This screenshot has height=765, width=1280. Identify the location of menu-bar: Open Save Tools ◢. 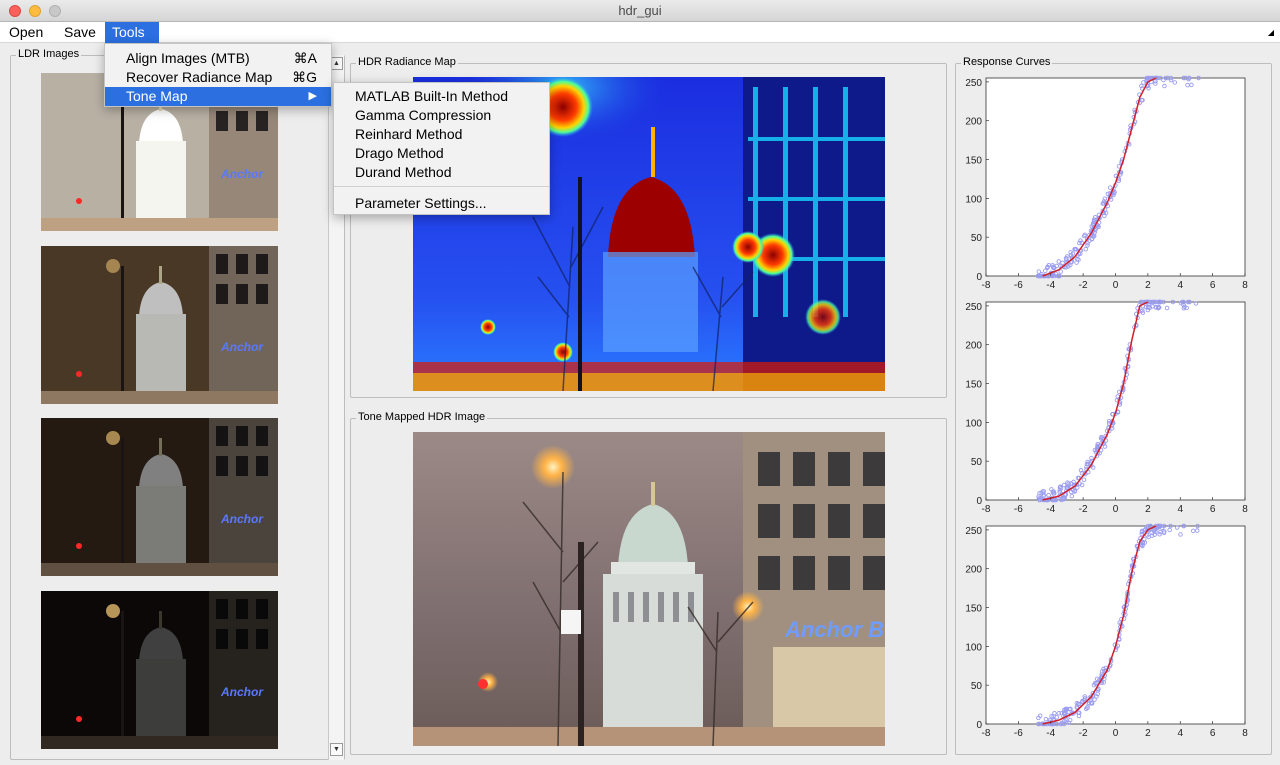
(640, 32).